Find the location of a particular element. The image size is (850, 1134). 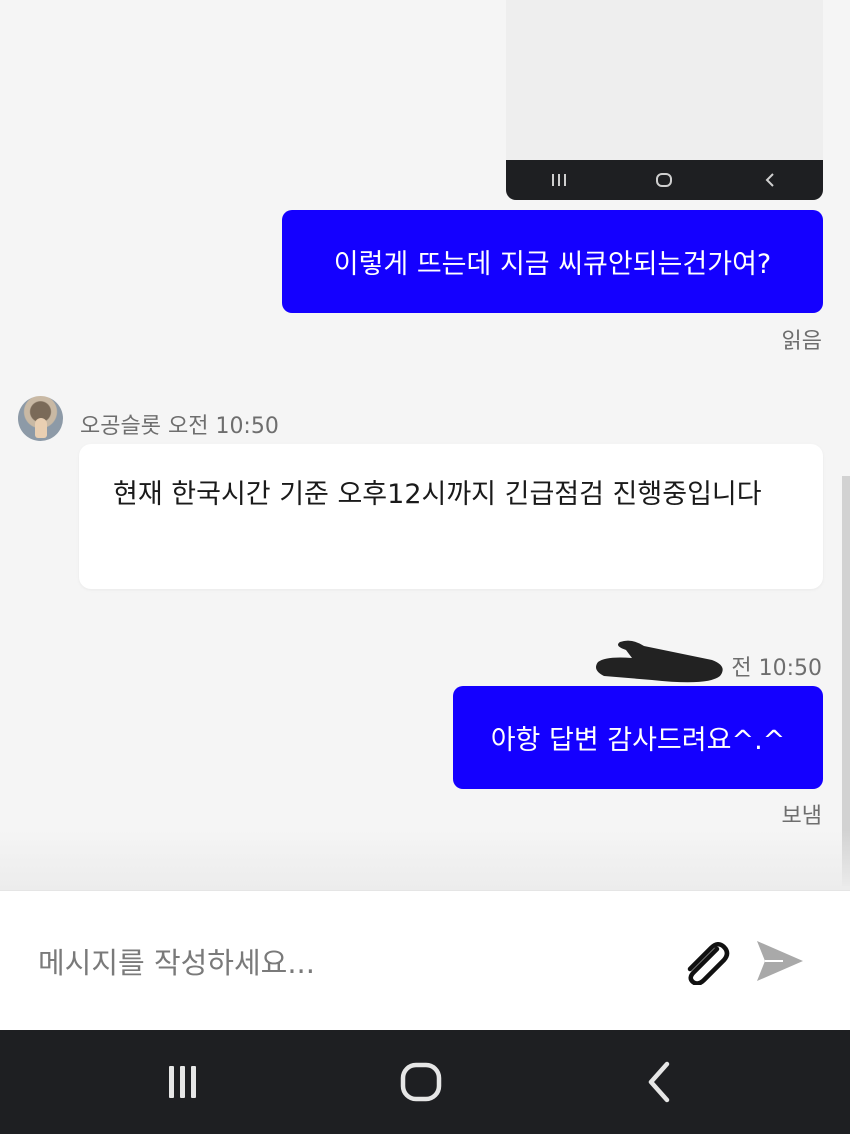

attachment-nav-bar is located at coordinates (664, 180).